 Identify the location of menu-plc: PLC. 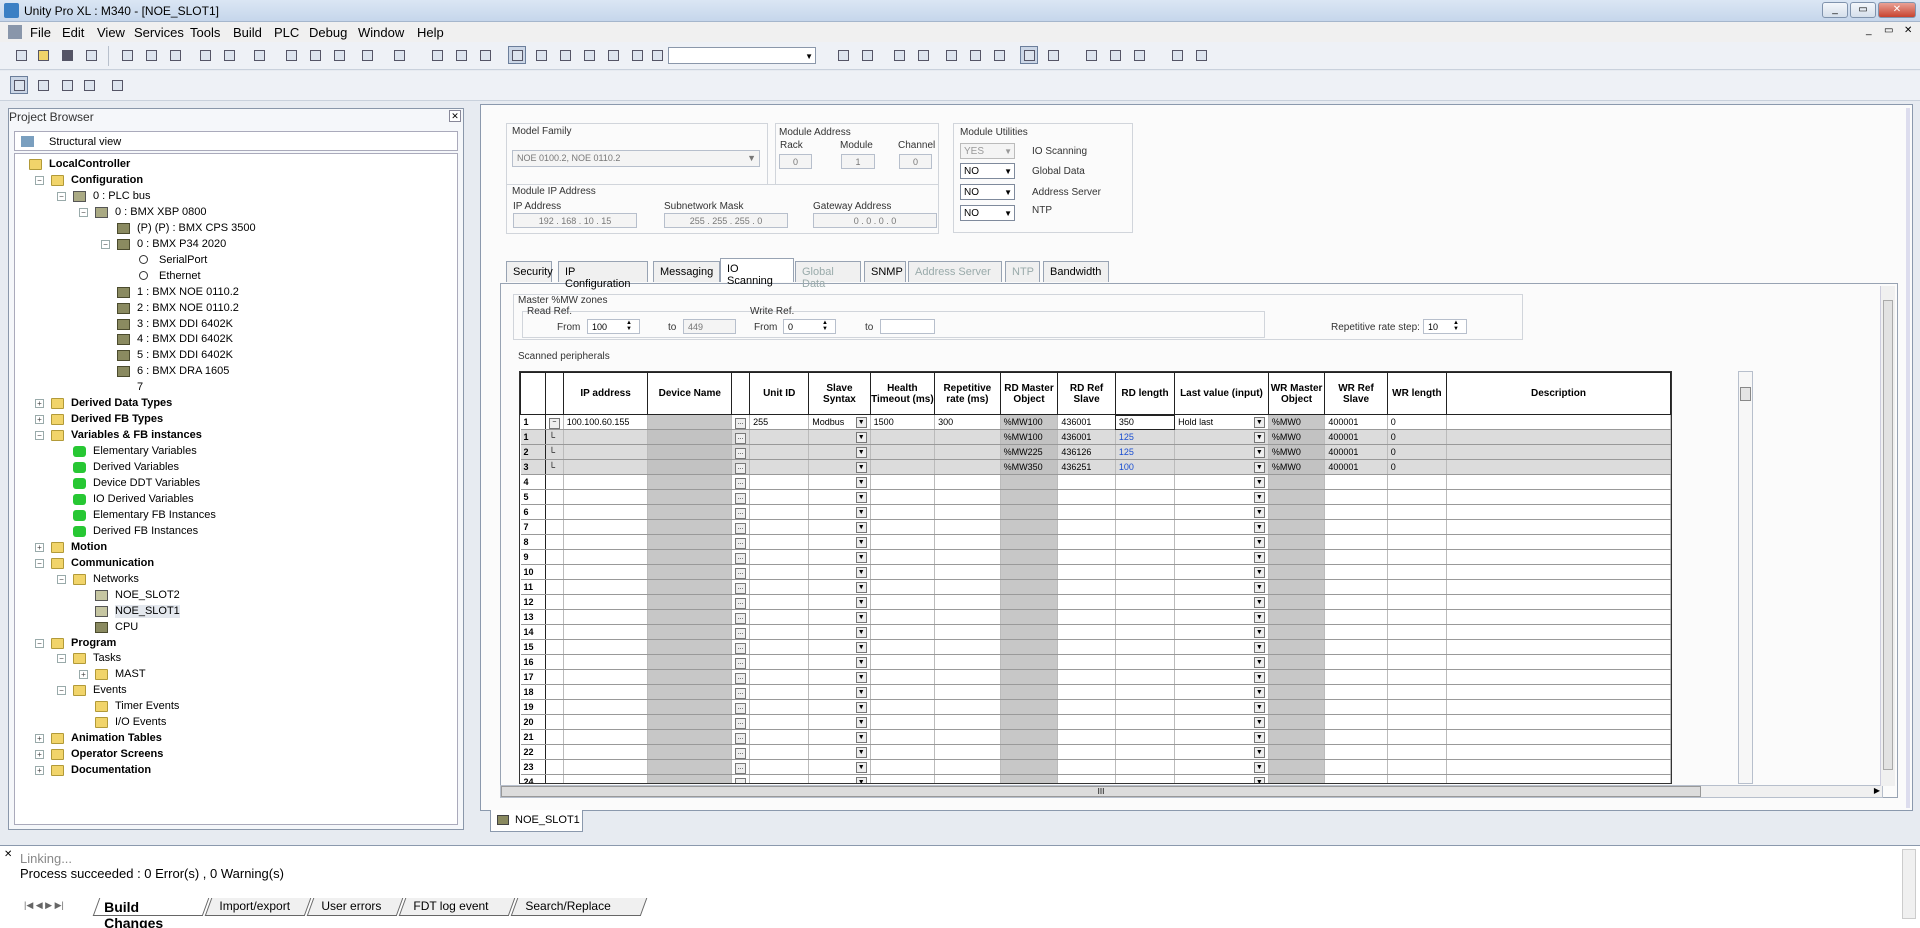
(286, 32).